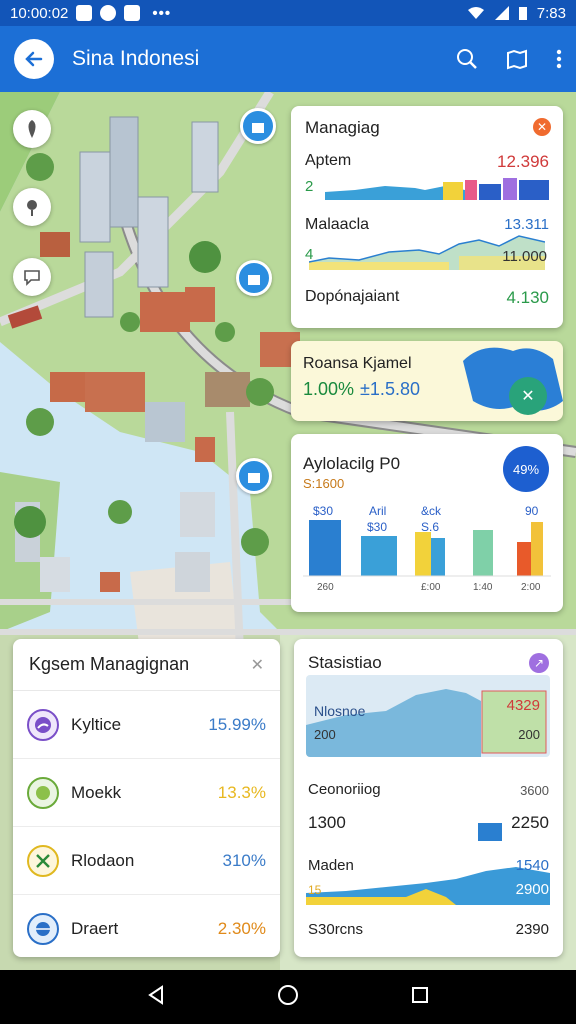 This screenshot has height=1024, width=576. Describe the element at coordinates (146, 861) in the screenshot. I see `list-item: Rlodaon 310%` at that location.